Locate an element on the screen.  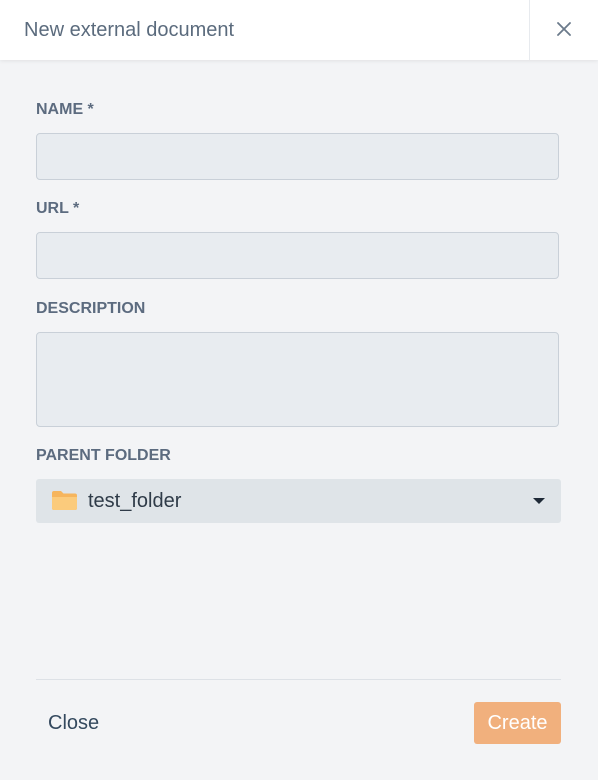
close-button: Close is located at coordinates (73, 723).